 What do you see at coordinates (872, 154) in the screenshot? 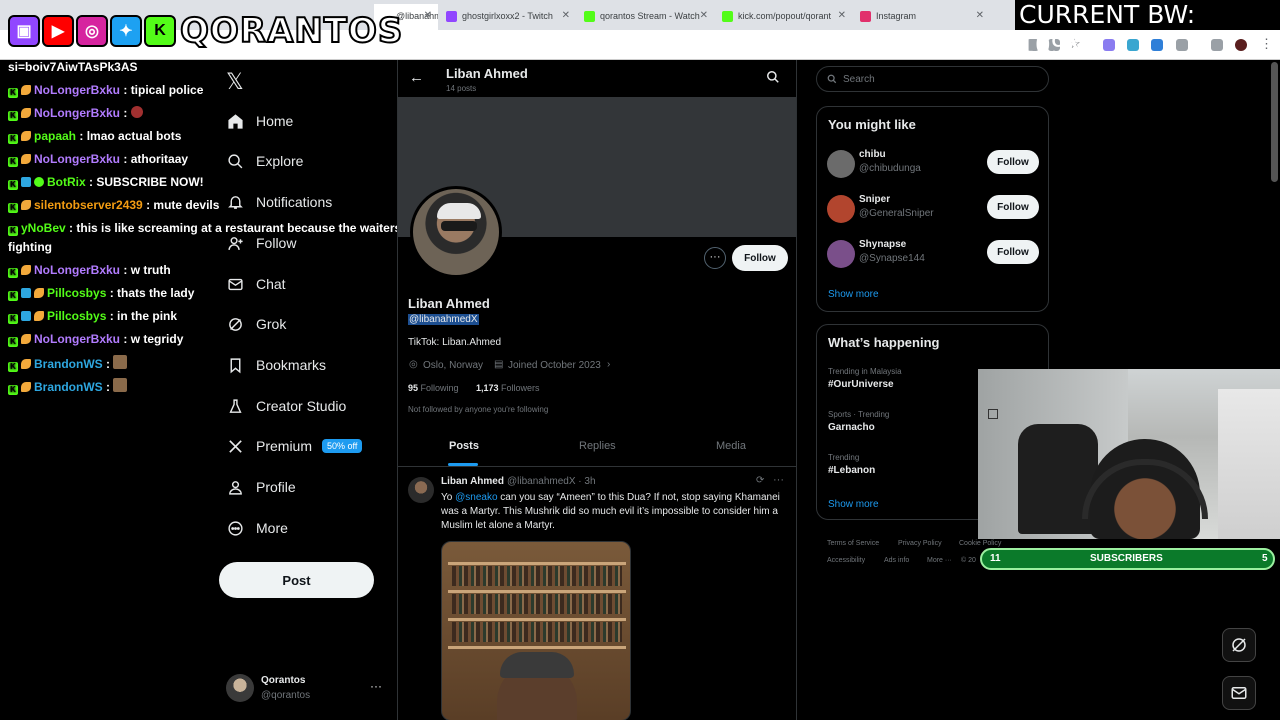
I see `rec-name: chibu` at bounding box center [872, 154].